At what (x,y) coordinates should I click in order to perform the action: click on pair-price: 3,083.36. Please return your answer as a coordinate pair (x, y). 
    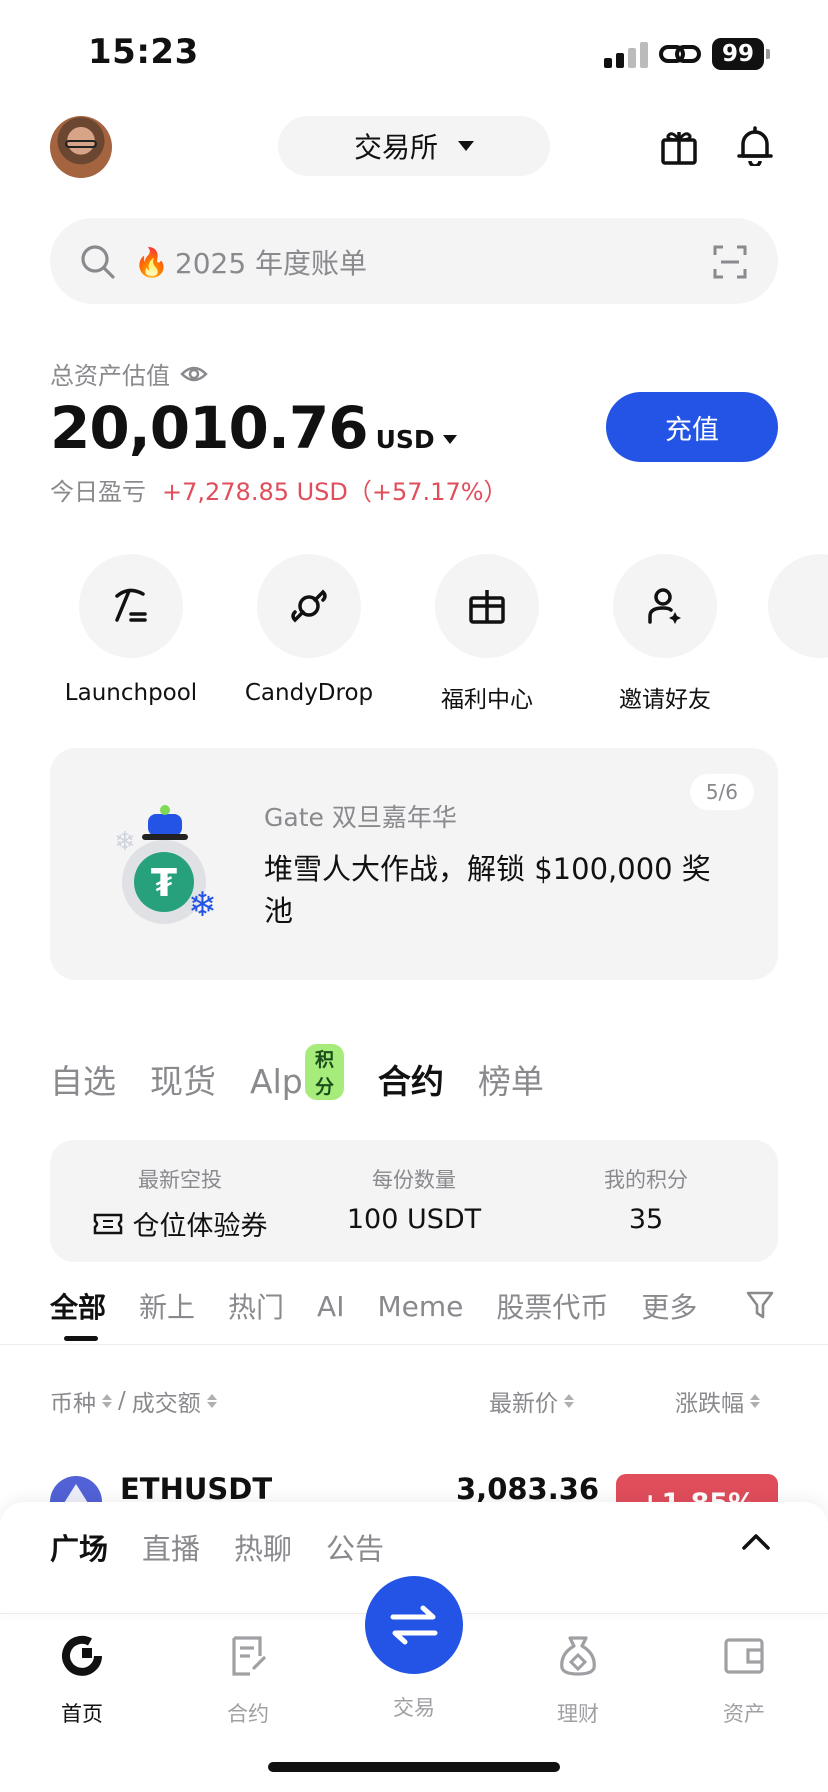
    Looking at the image, I should click on (528, 1489).